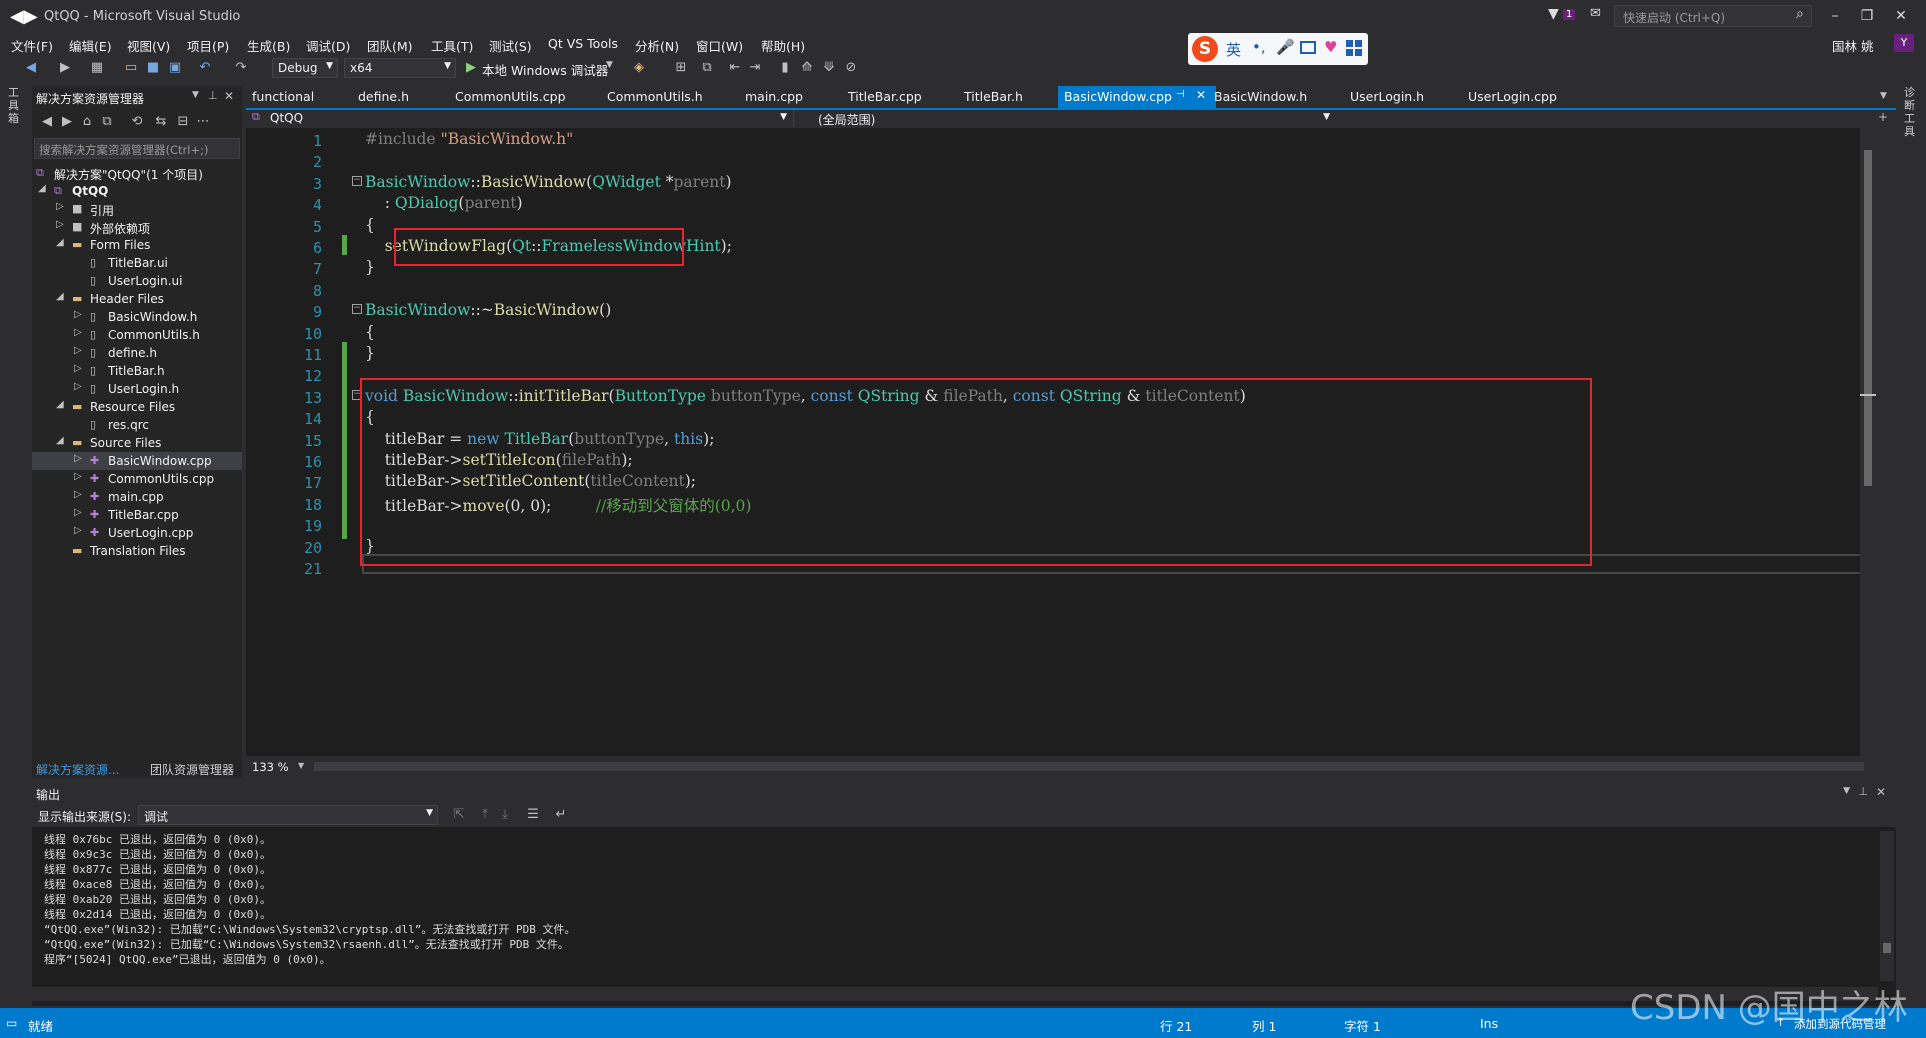 The width and height of the screenshot is (1926, 1038). What do you see at coordinates (90, 45) in the screenshot?
I see `menu-edit: 编辑(E)` at bounding box center [90, 45].